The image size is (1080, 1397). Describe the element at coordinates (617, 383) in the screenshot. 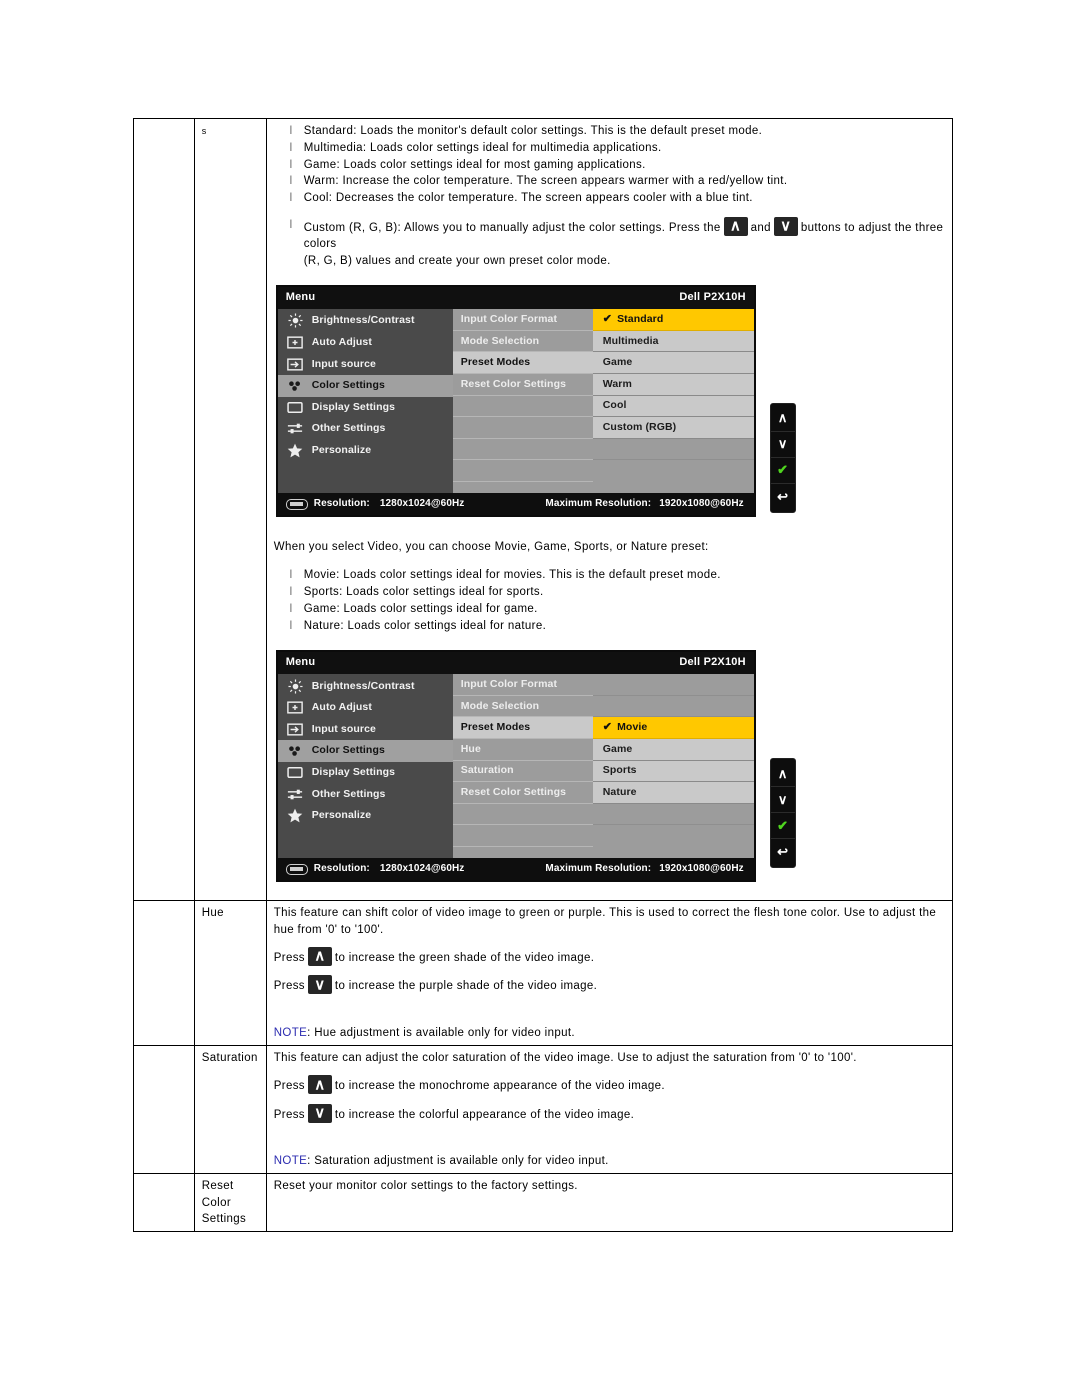

I see `submenu-item-label: Warm` at that location.